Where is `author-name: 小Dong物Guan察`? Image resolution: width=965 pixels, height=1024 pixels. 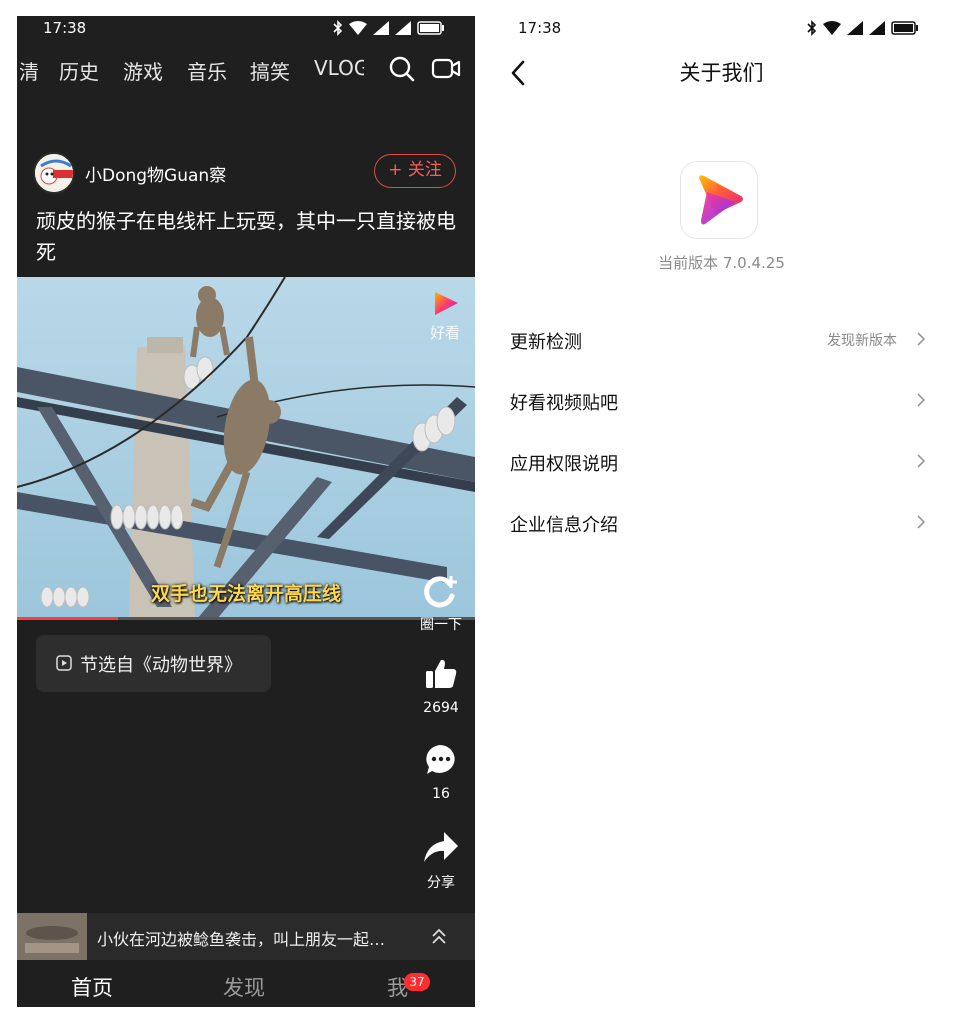
author-name: 小Dong物Guan察 is located at coordinates (155, 173).